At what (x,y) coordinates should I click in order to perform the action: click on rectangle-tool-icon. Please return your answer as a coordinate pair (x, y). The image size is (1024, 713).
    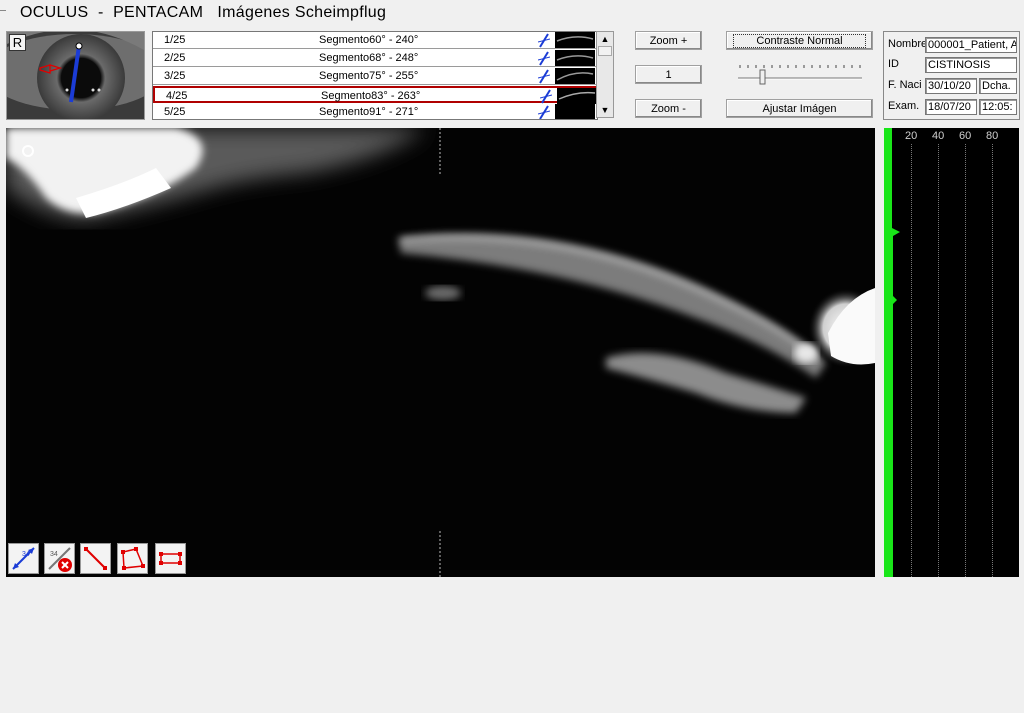
    Looking at the image, I should click on (170, 558).